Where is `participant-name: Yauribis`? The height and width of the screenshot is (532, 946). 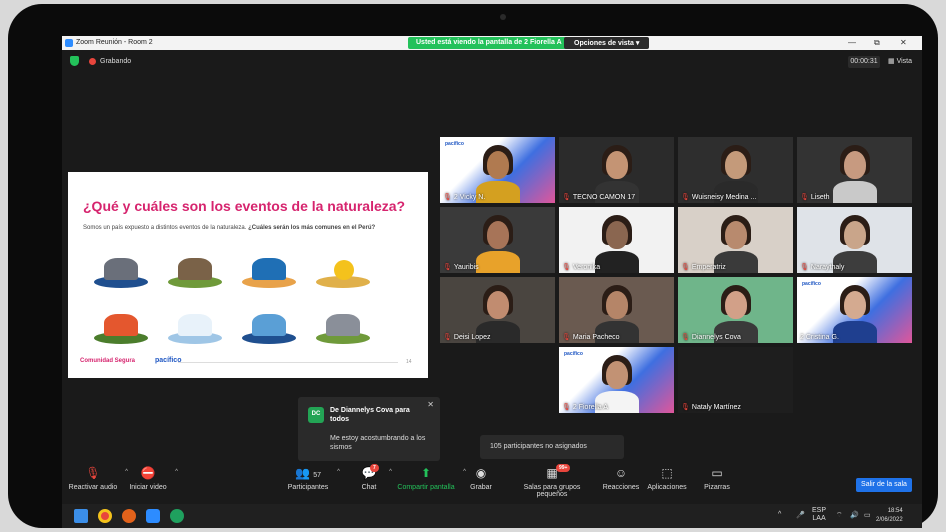
participant-name: Yauribis is located at coordinates (466, 267).